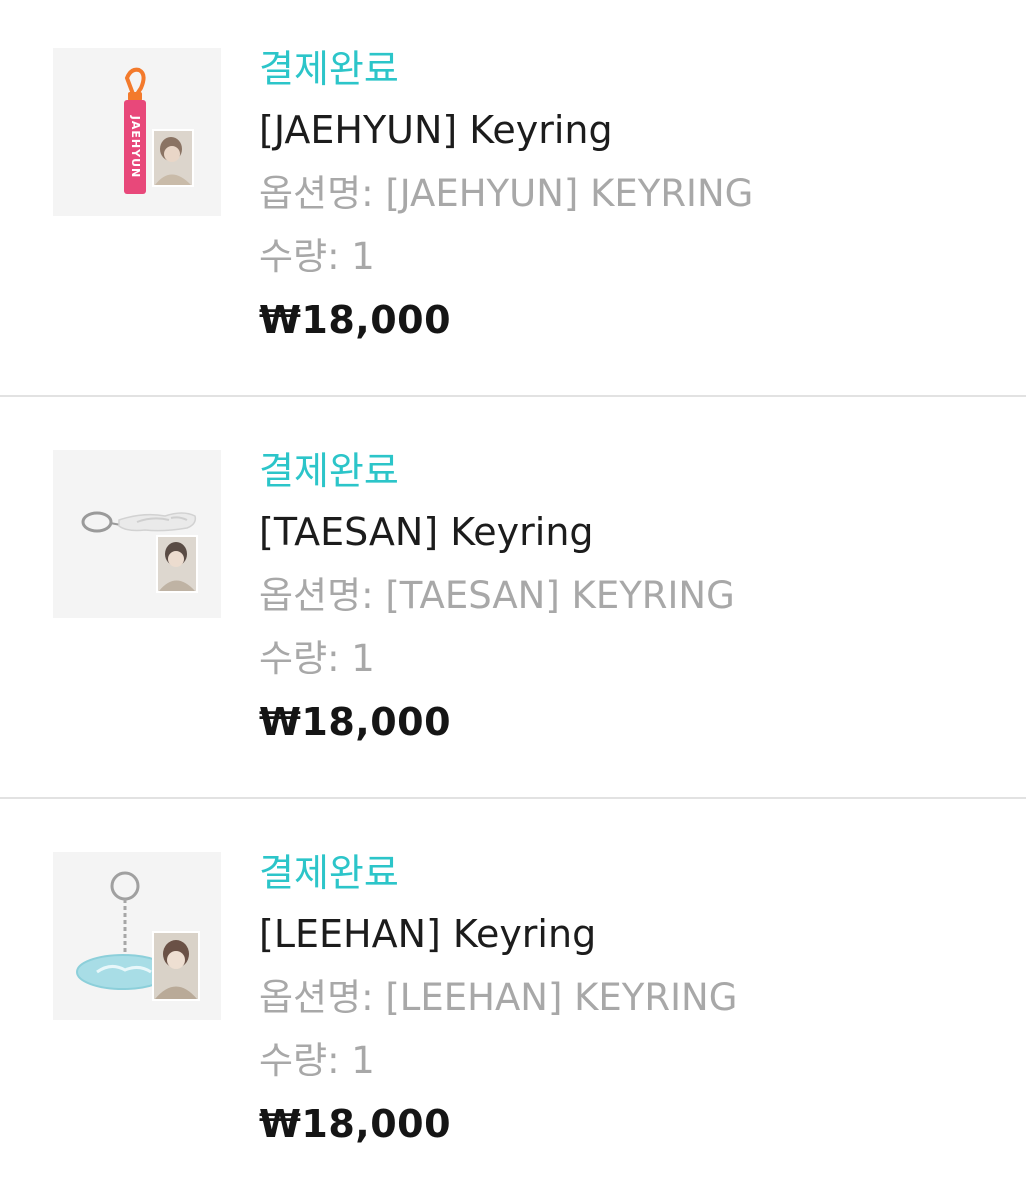 The image size is (1026, 1200). Describe the element at coordinates (135, 146) in the screenshot. I see `strap-text: JAEHYUN` at that location.